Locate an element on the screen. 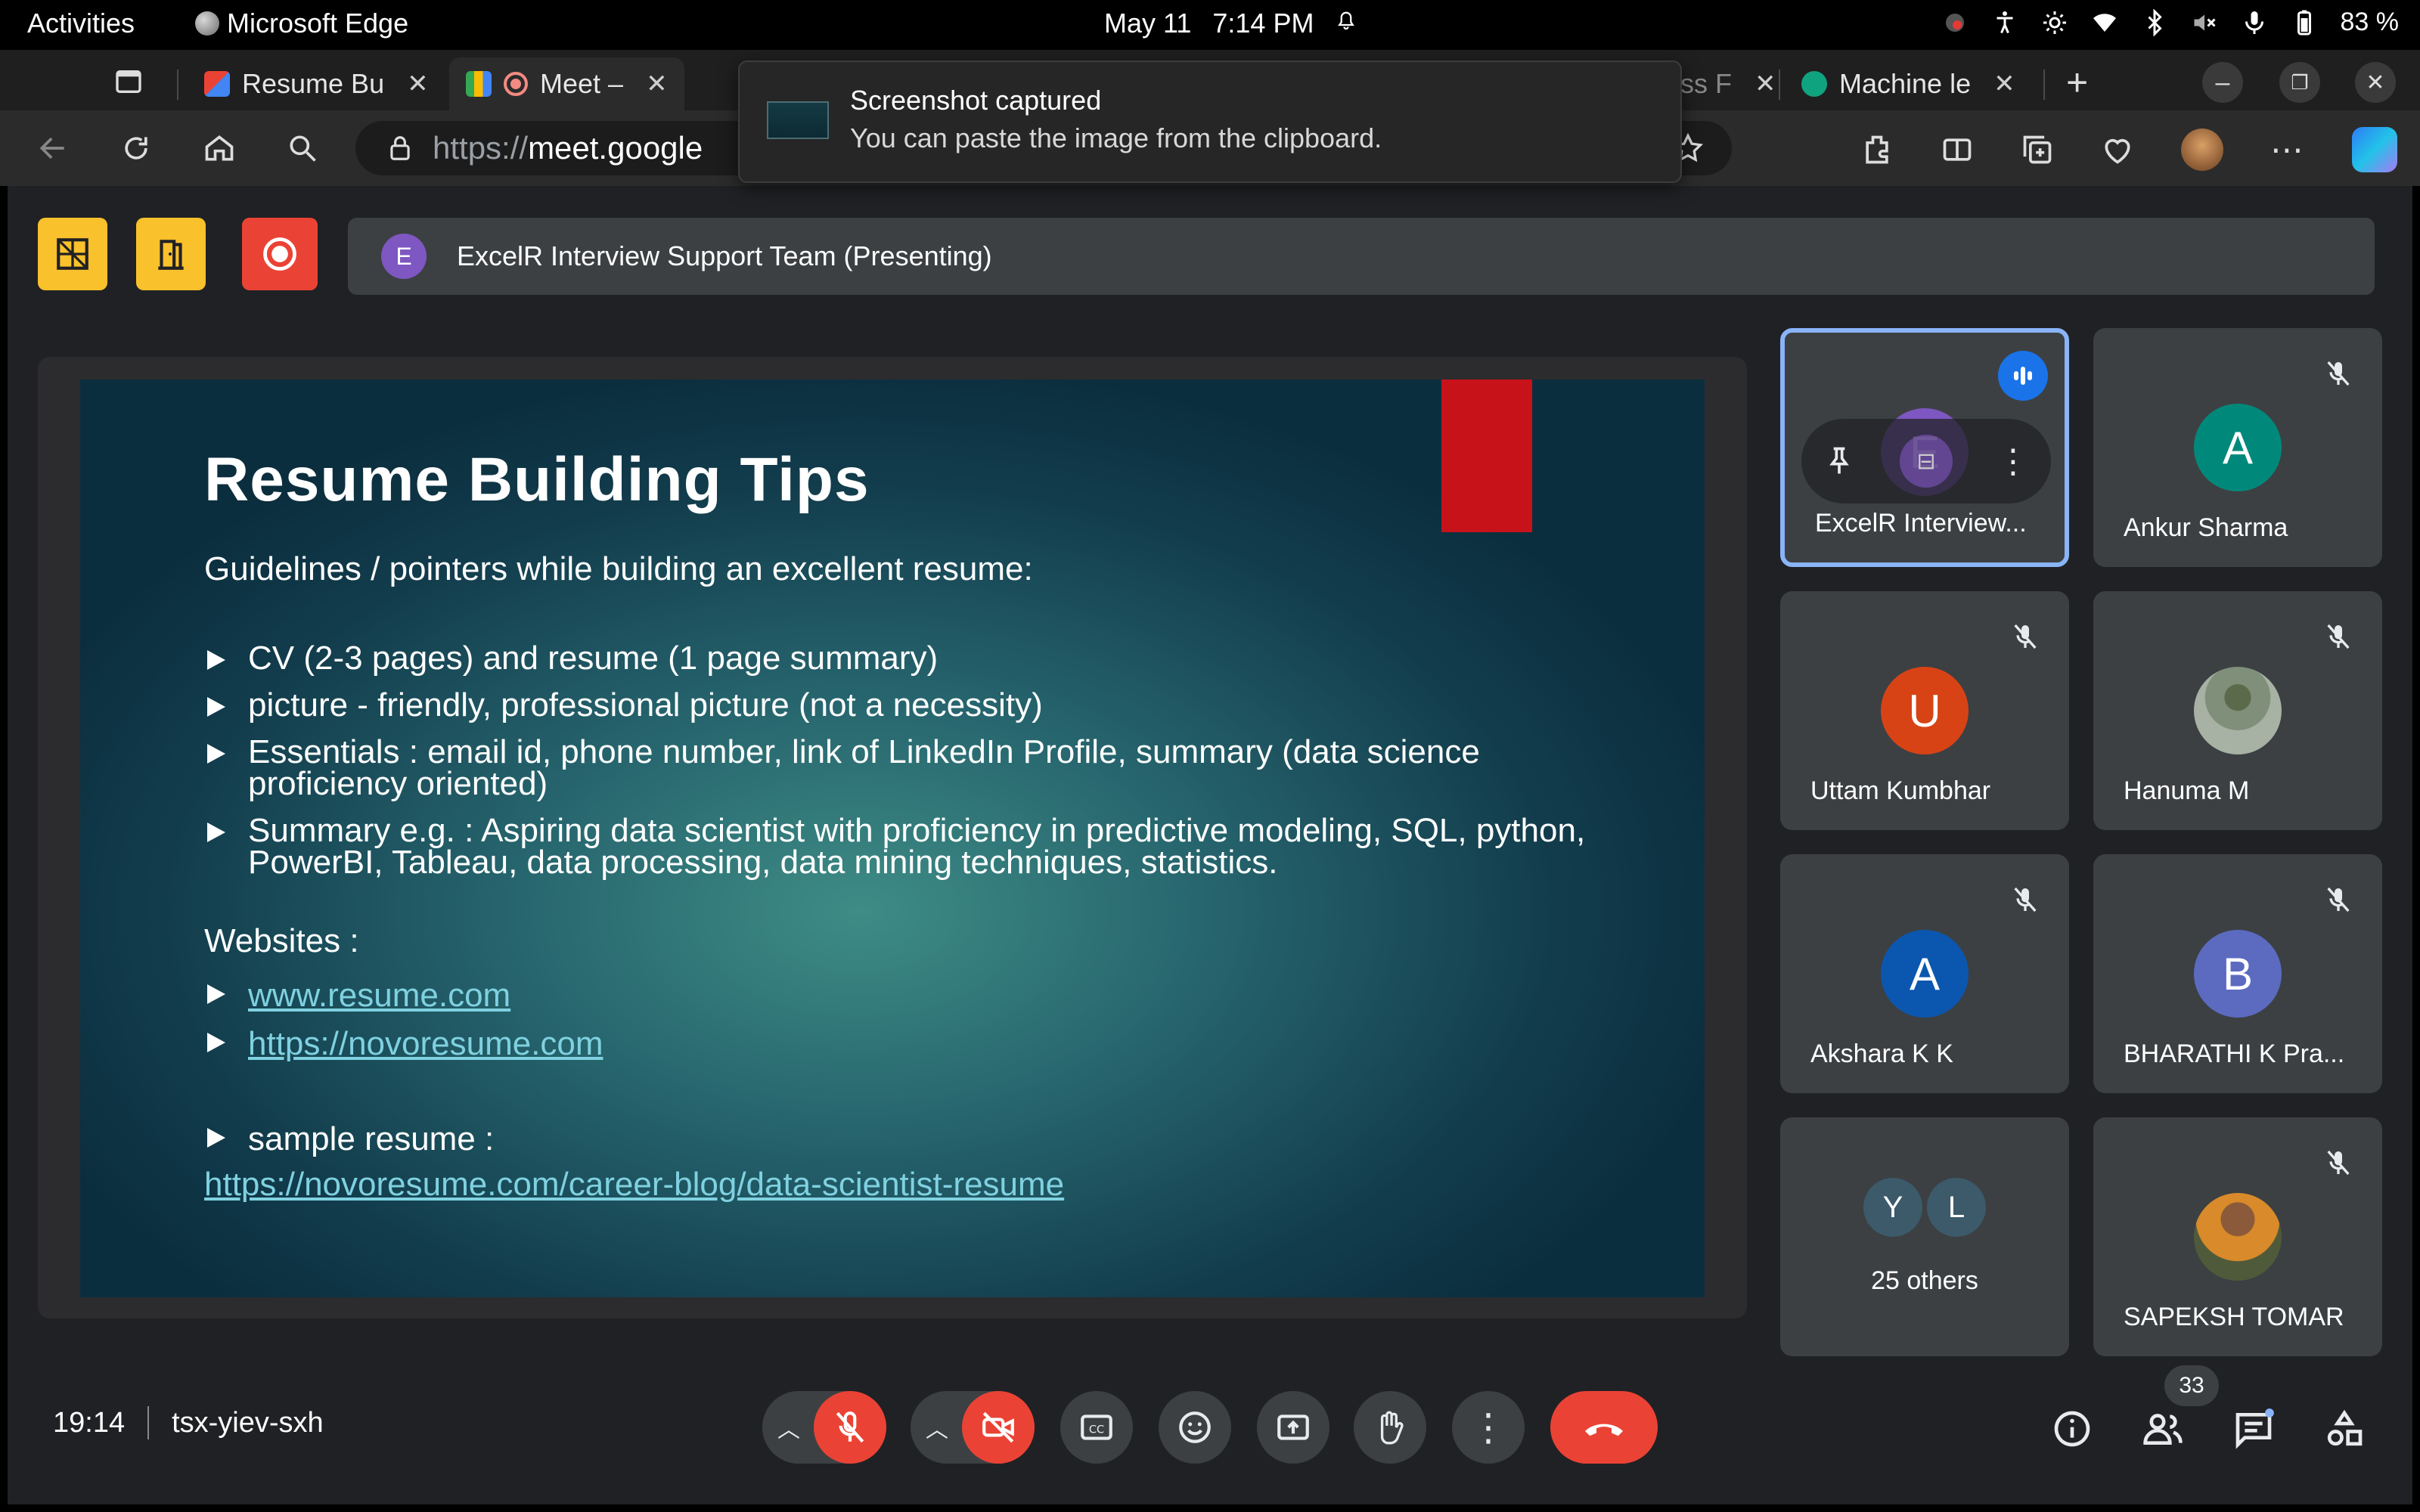 The width and height of the screenshot is (2420, 1512). tab-actions-icon is located at coordinates (128, 84).